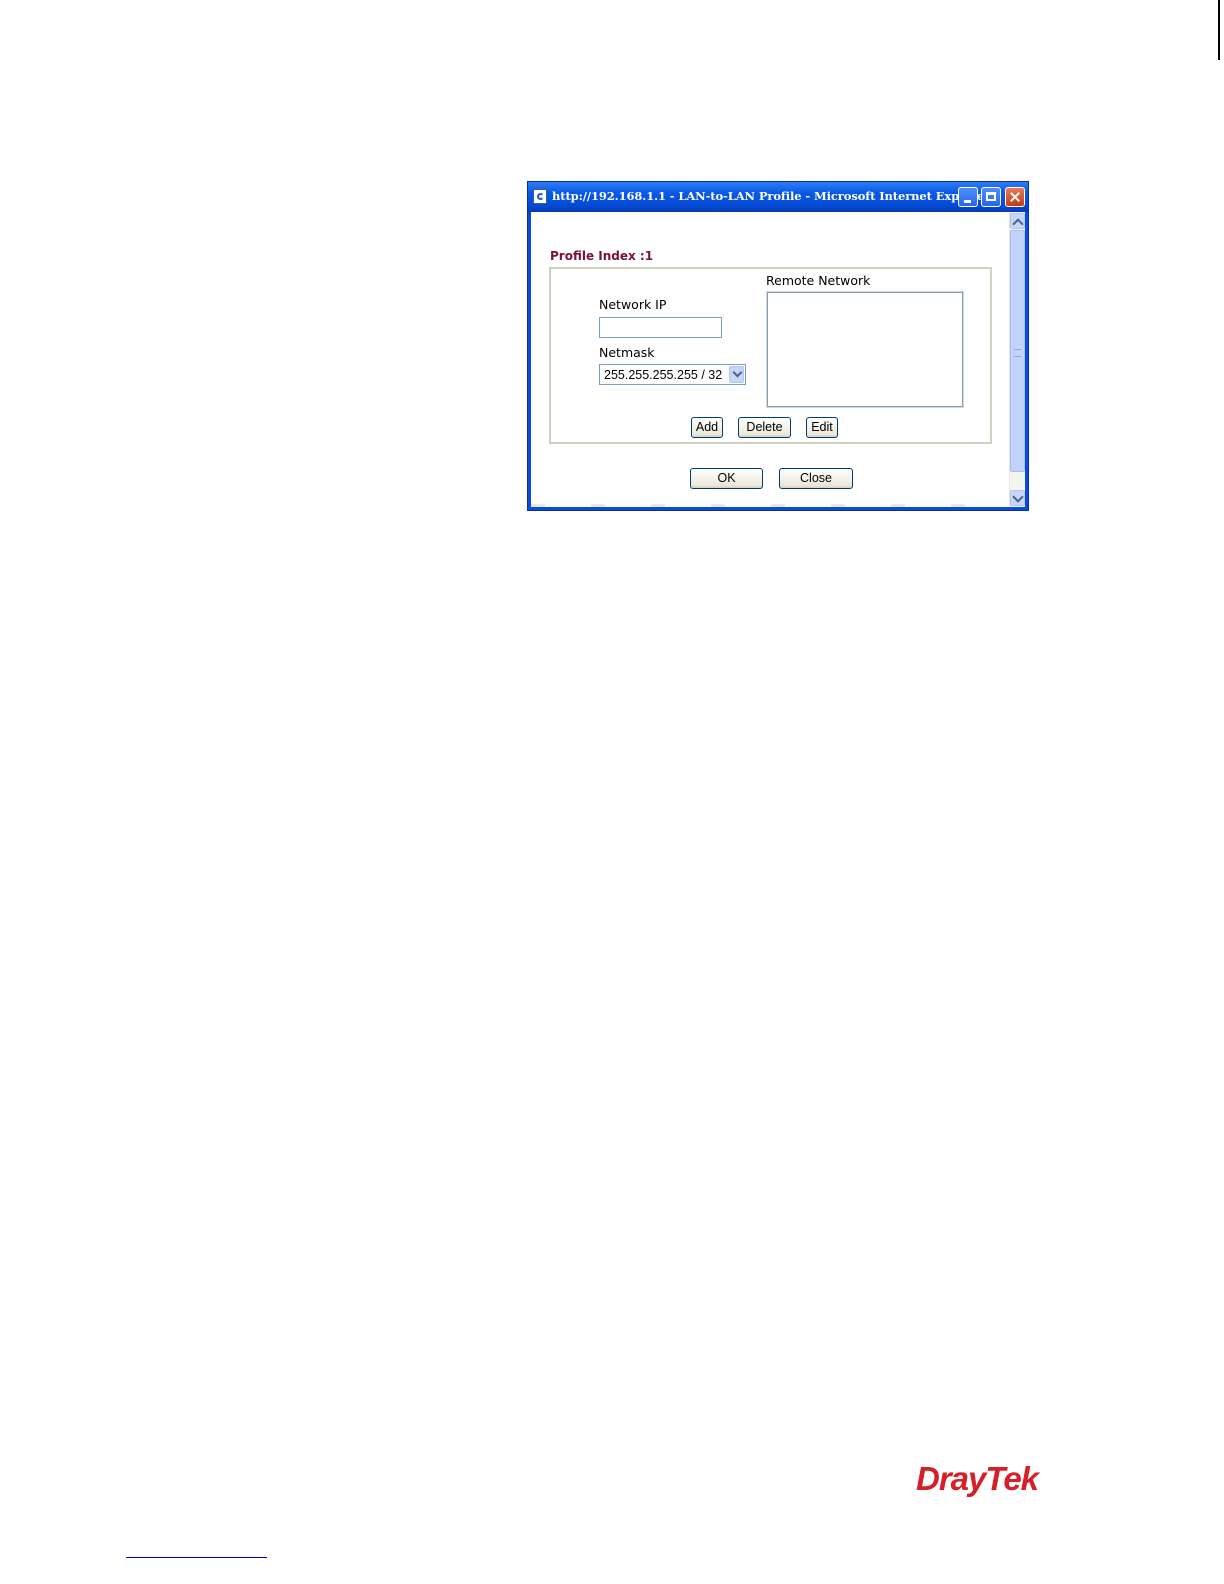  I want to click on netmask-select: 255.255.255.255 / 32, so click(672, 374).